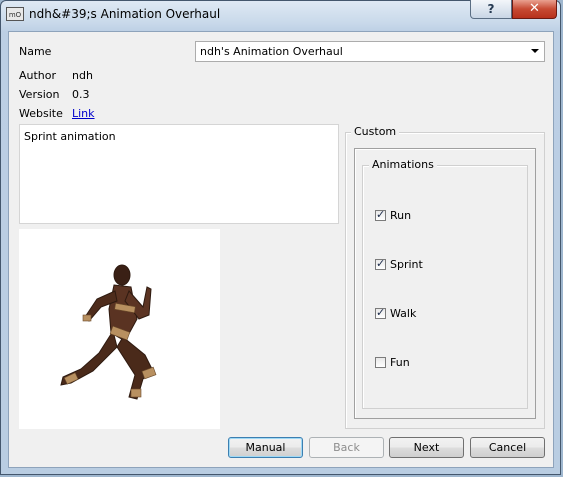 The image size is (563, 477). What do you see at coordinates (70, 136) in the screenshot?
I see `description-text: Sprint animation` at bounding box center [70, 136].